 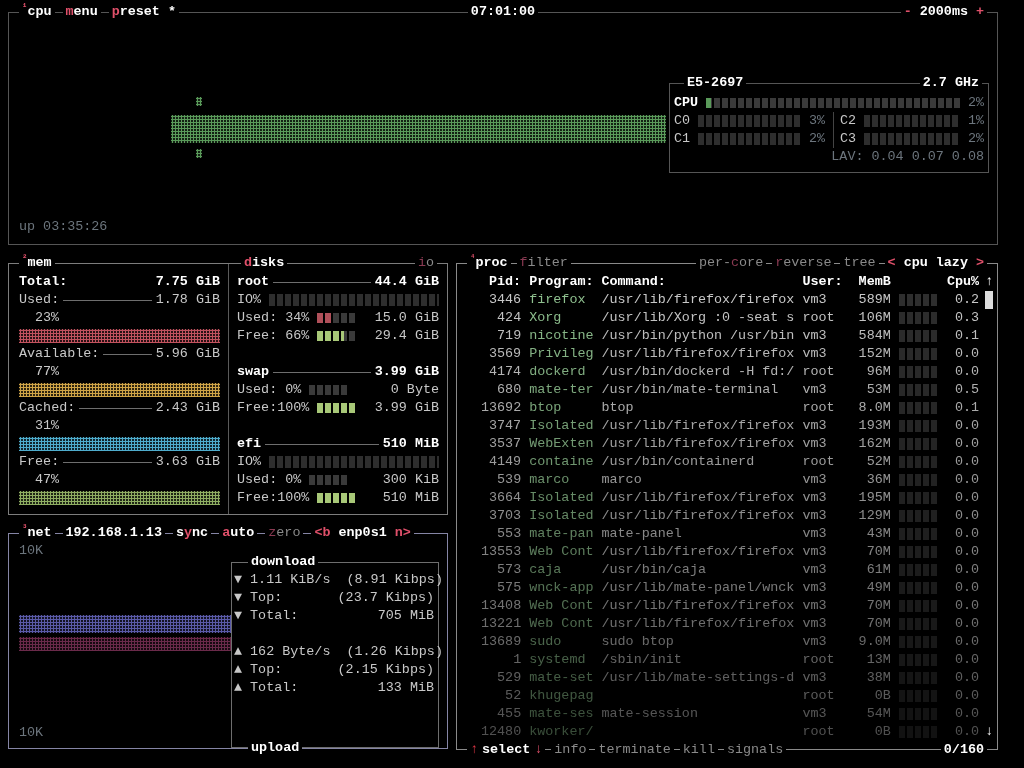 I want to click on net-stat-label: Top:, so click(x=266, y=598).